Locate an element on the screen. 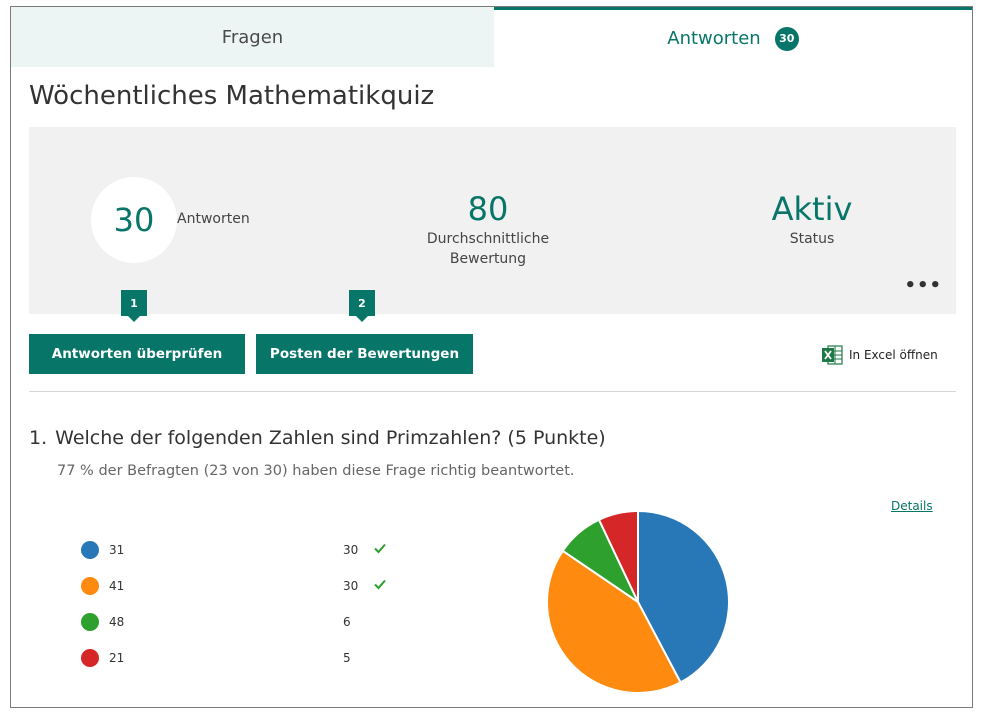 The width and height of the screenshot is (984, 714). legend-count: 6 is located at coordinates (347, 622).